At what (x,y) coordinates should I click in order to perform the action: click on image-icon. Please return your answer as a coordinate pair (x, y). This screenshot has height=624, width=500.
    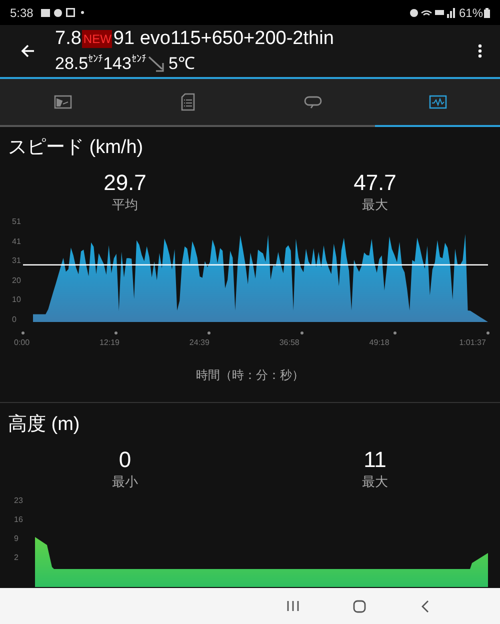
    Looking at the image, I should click on (63, 102).